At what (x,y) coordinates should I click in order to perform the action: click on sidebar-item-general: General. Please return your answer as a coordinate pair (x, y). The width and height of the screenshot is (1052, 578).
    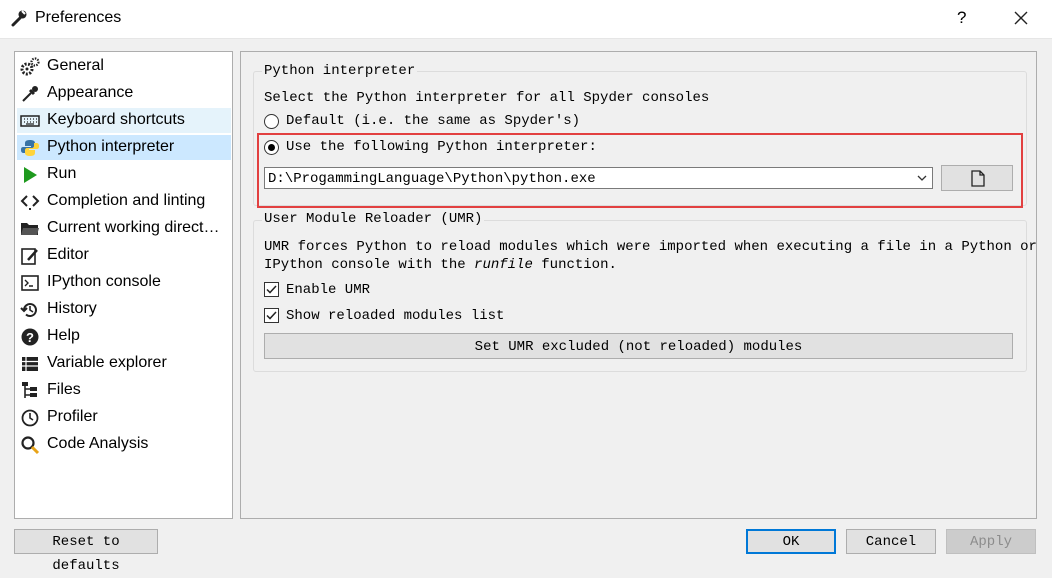
    Looking at the image, I should click on (124, 66).